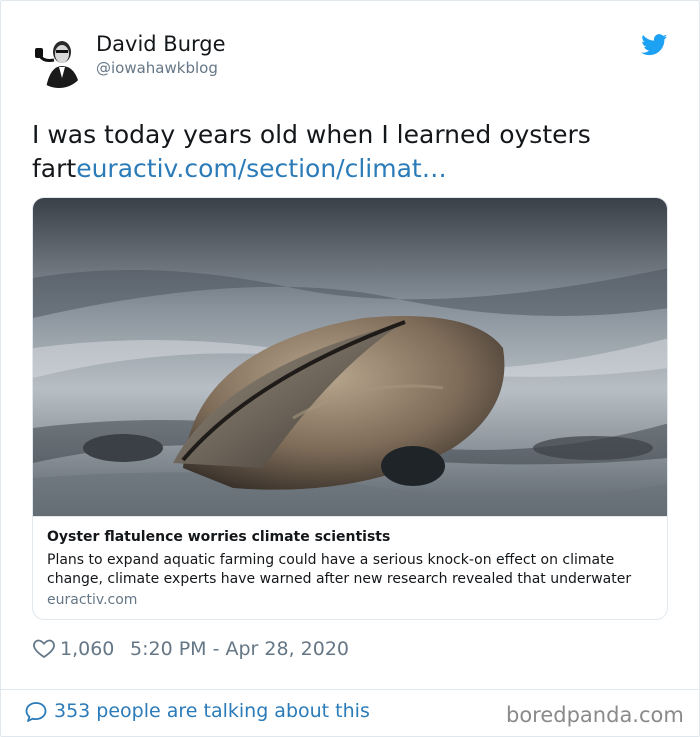  Describe the element at coordinates (212, 711) in the screenshot. I see `talking-about-link: 353 people are talking about this` at that location.